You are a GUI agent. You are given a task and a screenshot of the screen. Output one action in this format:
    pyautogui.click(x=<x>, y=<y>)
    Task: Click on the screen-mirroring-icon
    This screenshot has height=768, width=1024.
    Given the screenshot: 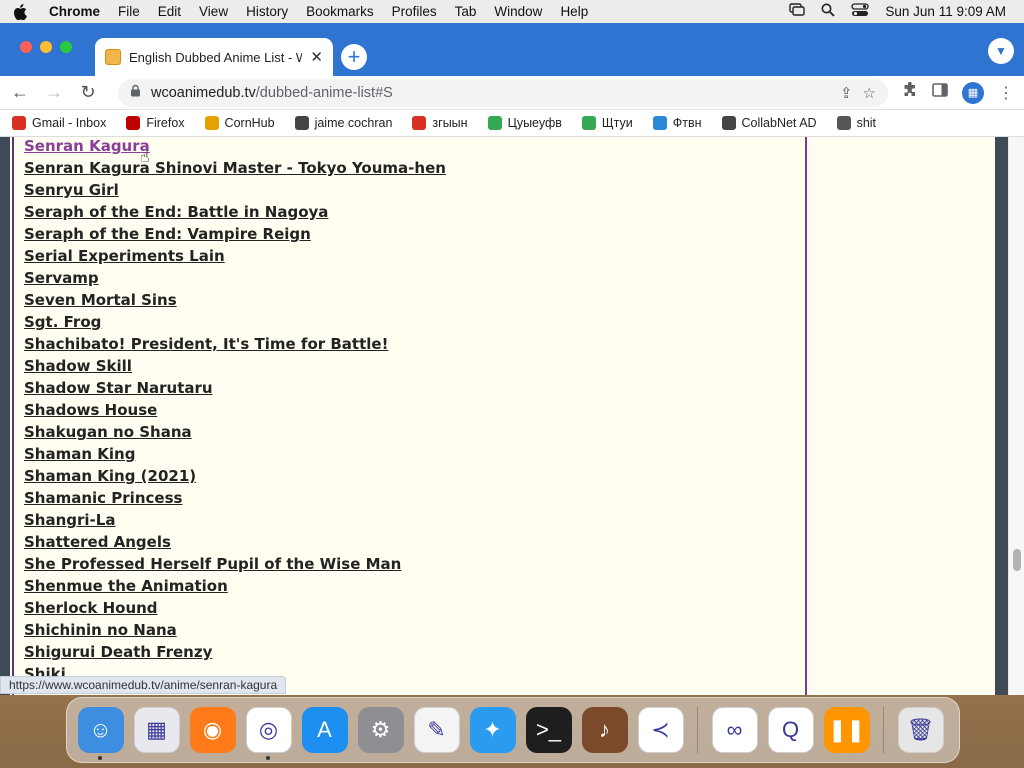 What is the action you would take?
    pyautogui.click(x=797, y=11)
    